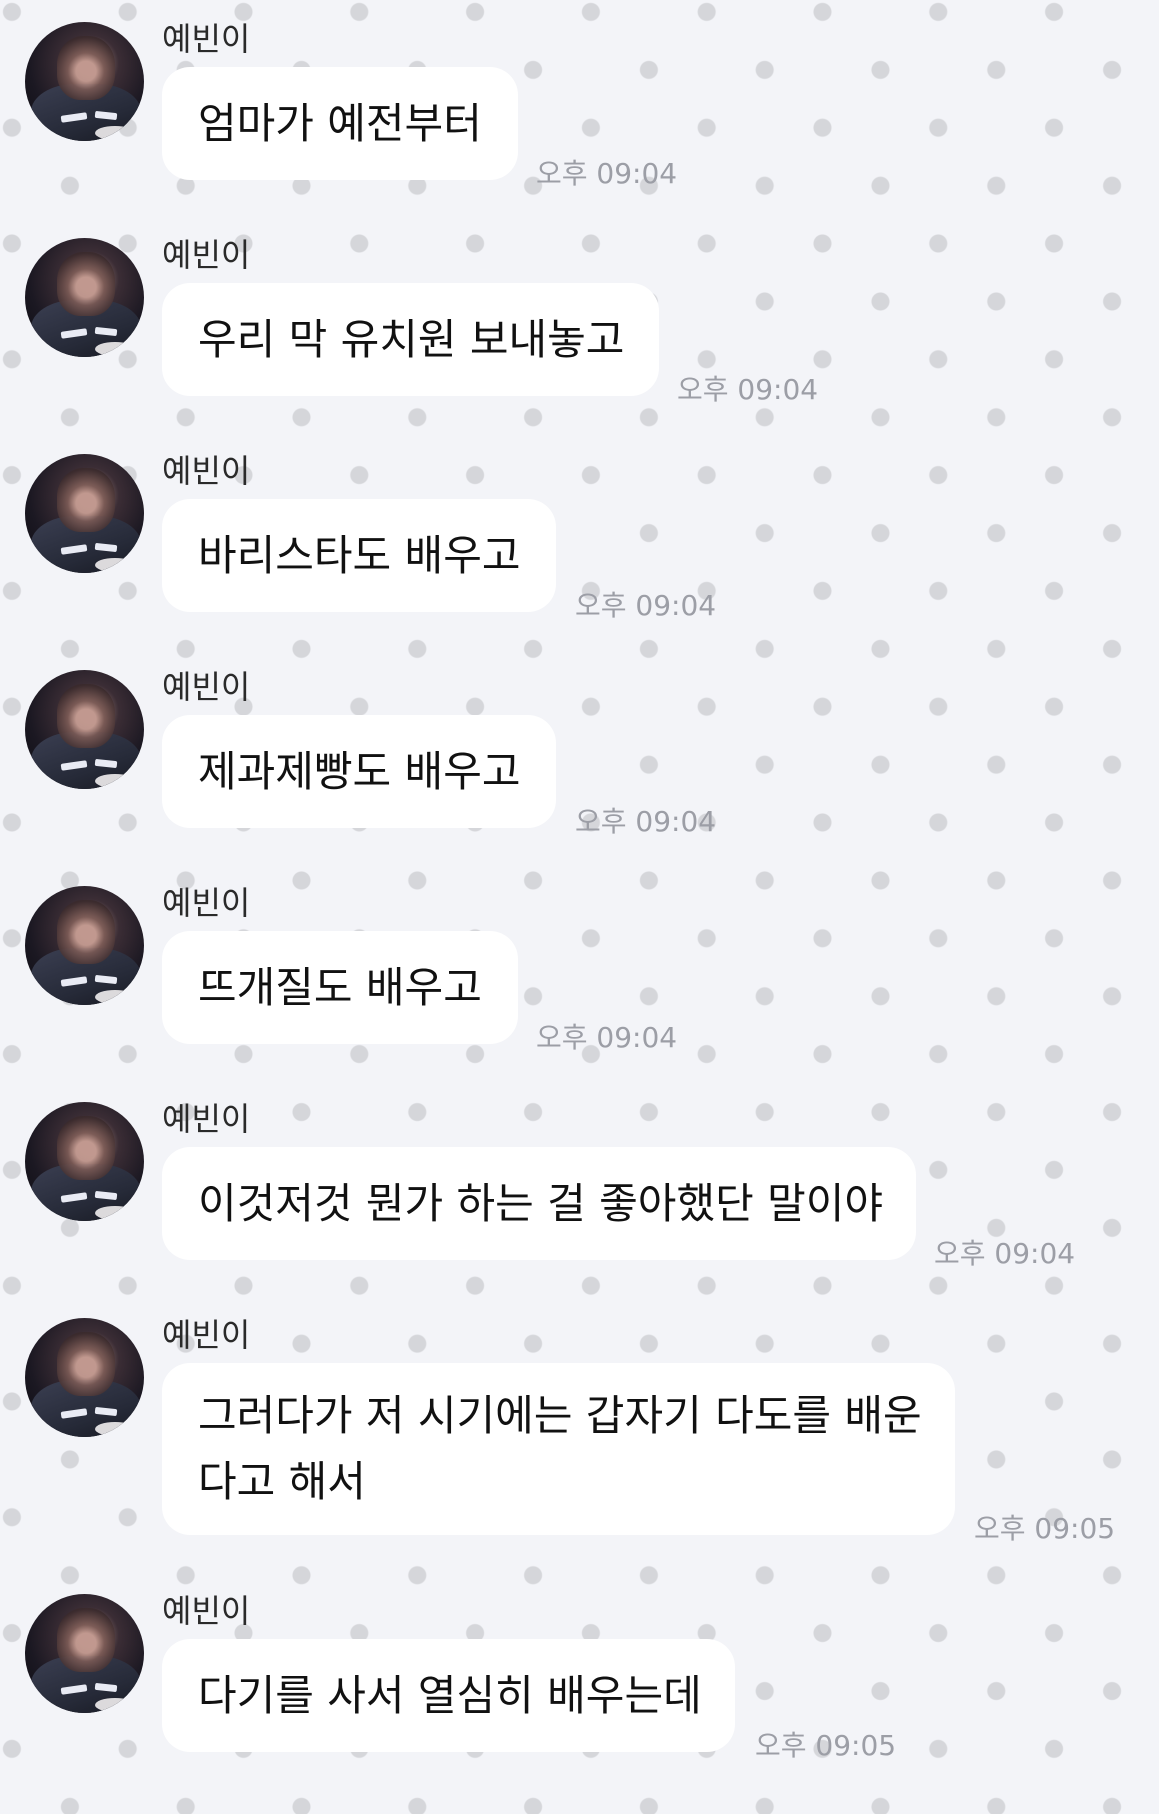  I want to click on message-bubble: 바리스타도 배우고, so click(359, 555).